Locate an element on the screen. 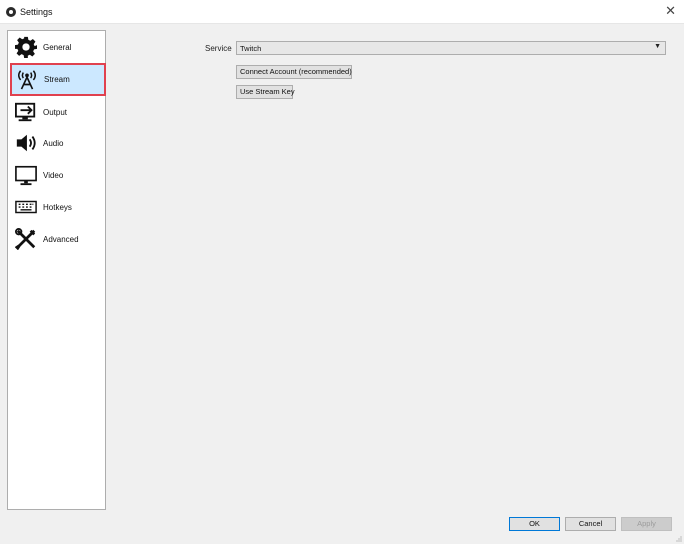  close-icon: ✕ is located at coordinates (670, 11).